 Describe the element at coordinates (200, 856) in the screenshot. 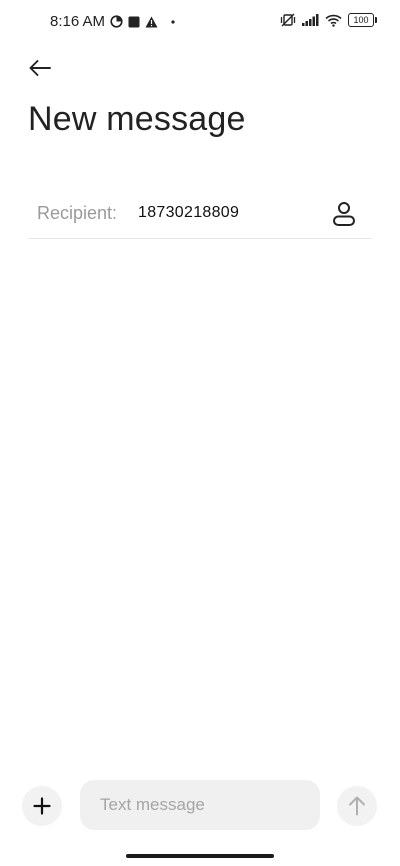

I see `home-indicator` at that location.